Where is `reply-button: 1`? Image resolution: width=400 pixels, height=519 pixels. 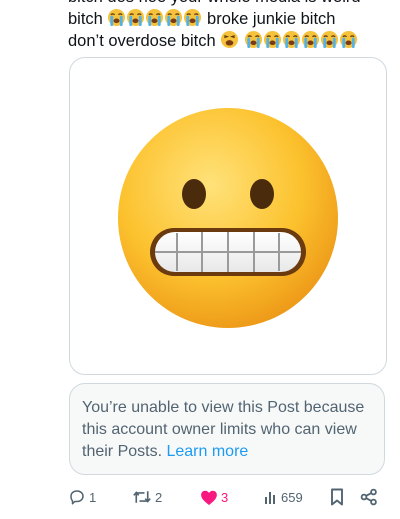
reply-button: 1 is located at coordinates (82, 497).